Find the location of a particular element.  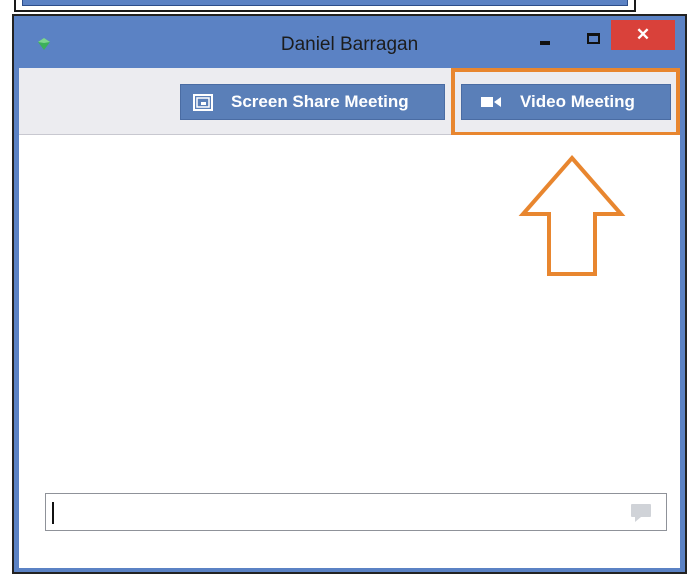

text-caret is located at coordinates (53, 513).